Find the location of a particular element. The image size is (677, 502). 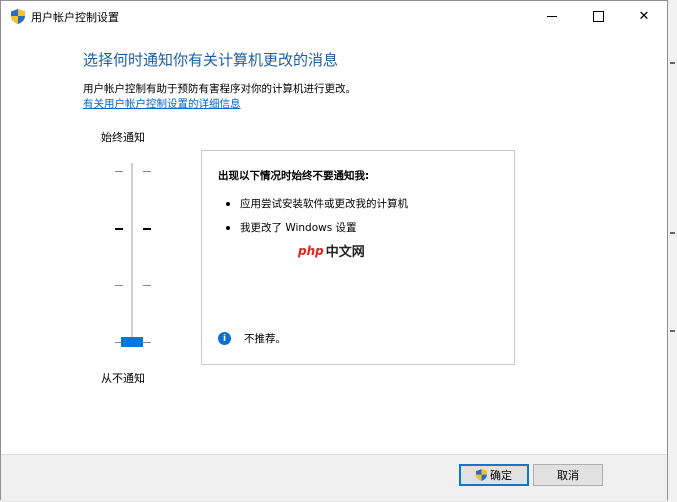

description-text: 用户帐户控制有助于预防有害程序对你的计算机进行更改。 is located at coordinates (219, 89).